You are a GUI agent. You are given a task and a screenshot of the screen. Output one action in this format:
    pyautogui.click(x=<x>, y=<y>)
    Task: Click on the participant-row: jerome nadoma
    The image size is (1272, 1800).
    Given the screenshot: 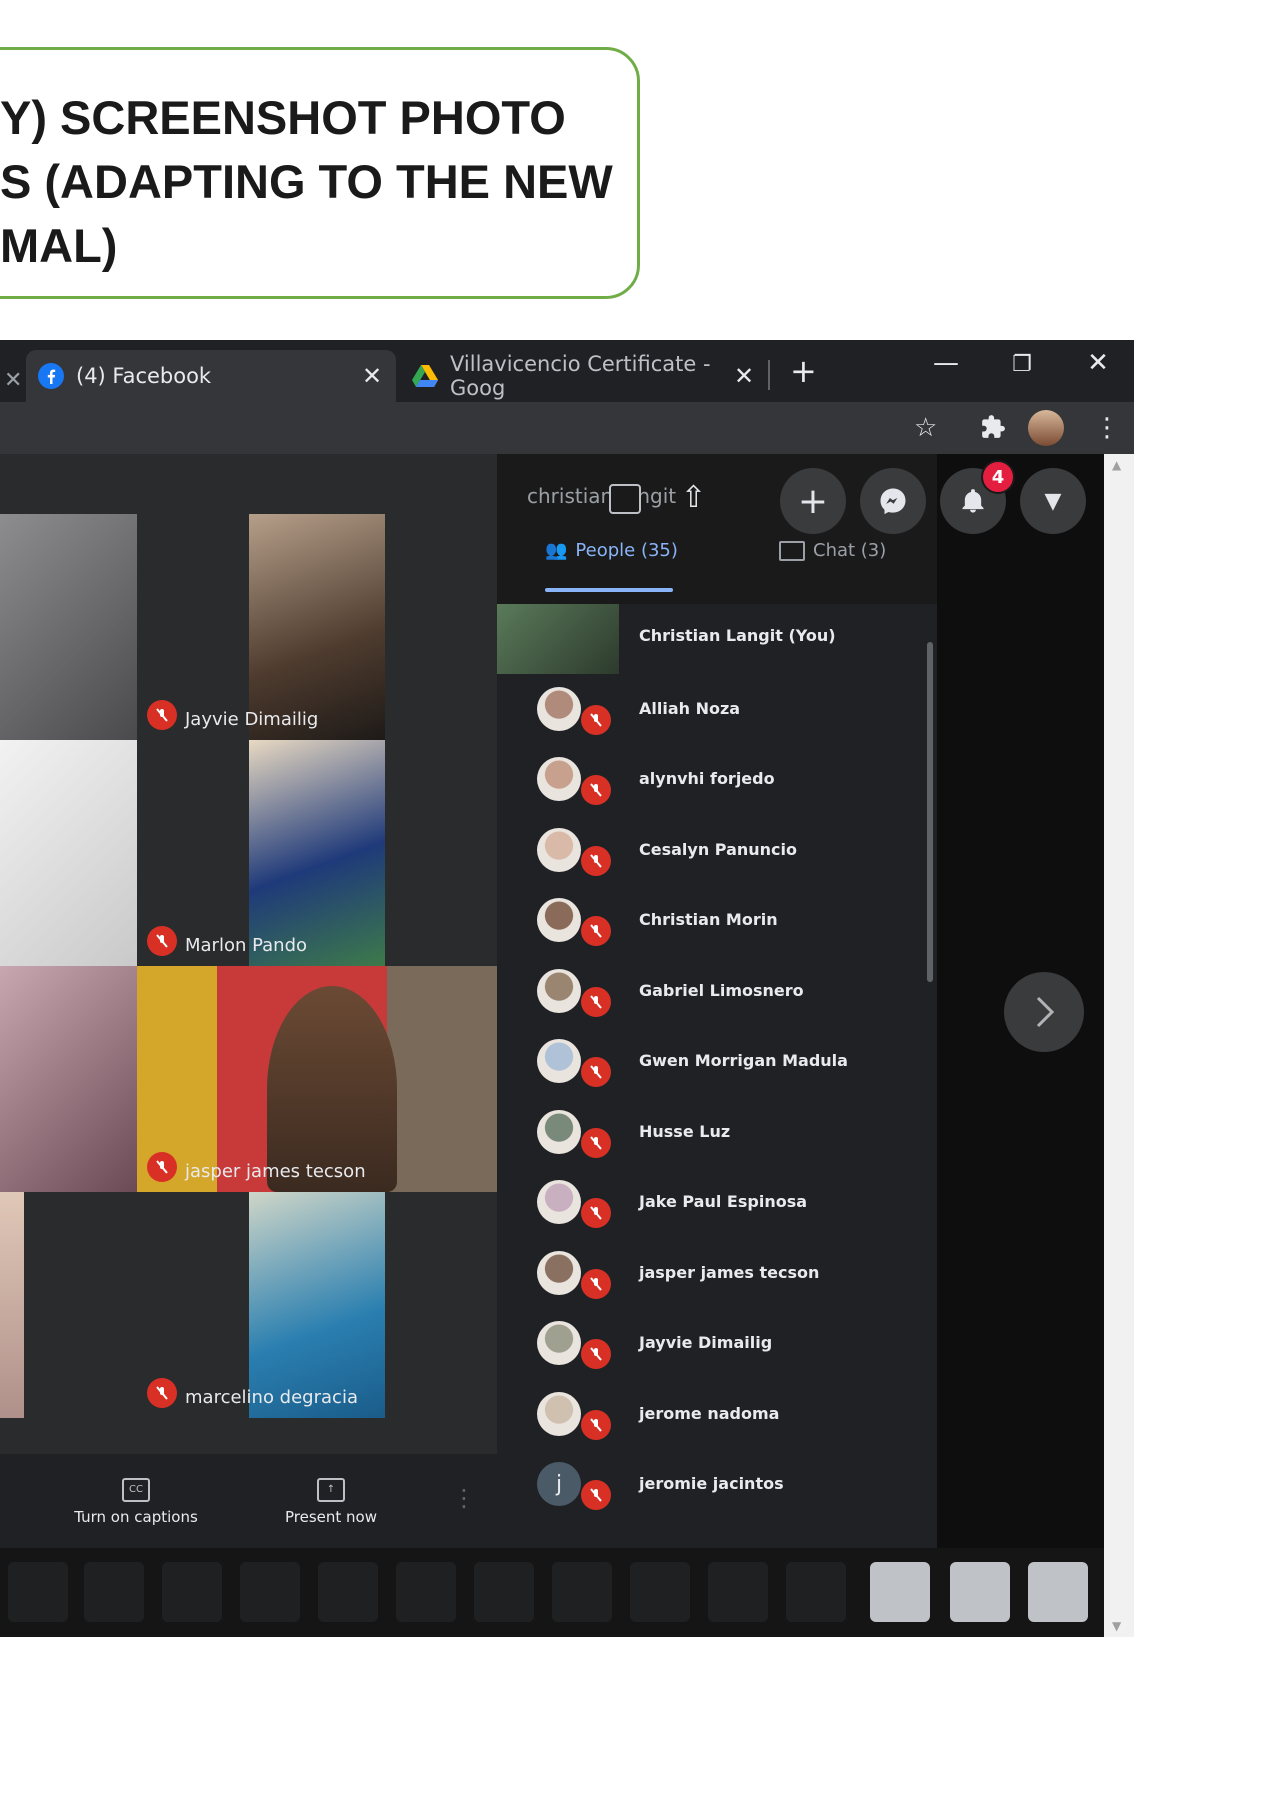 What is the action you would take?
    pyautogui.click(x=717, y=1417)
    